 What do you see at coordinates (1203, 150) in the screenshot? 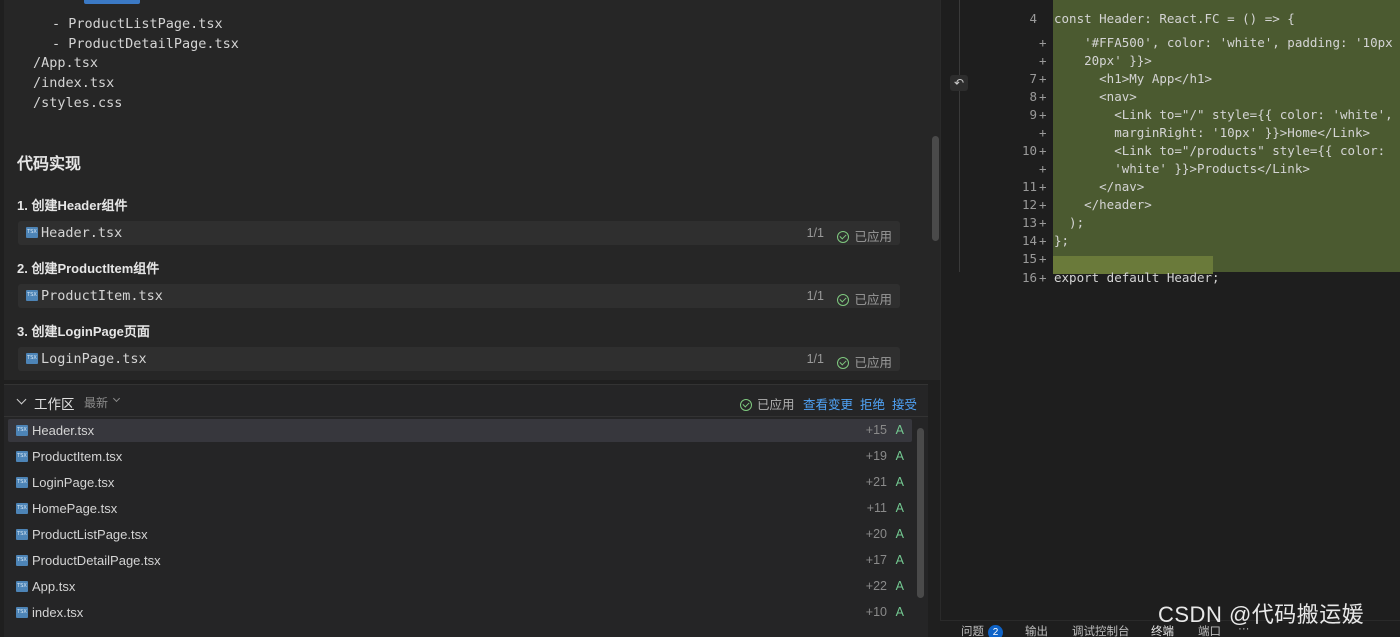
I see `code-line: 10 + <Link to="/products" style={{ color:` at bounding box center [1203, 150].